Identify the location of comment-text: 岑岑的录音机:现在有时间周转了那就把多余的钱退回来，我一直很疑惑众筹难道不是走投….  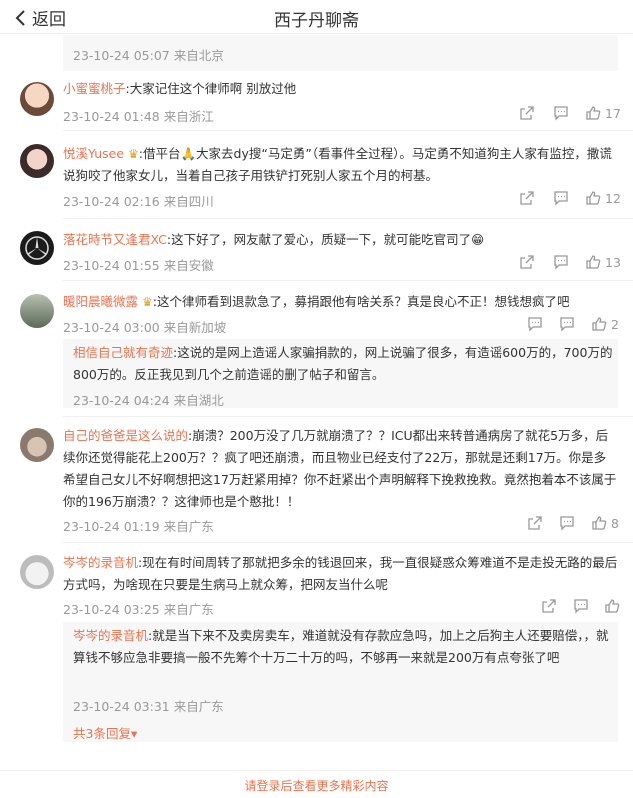
(340, 574).